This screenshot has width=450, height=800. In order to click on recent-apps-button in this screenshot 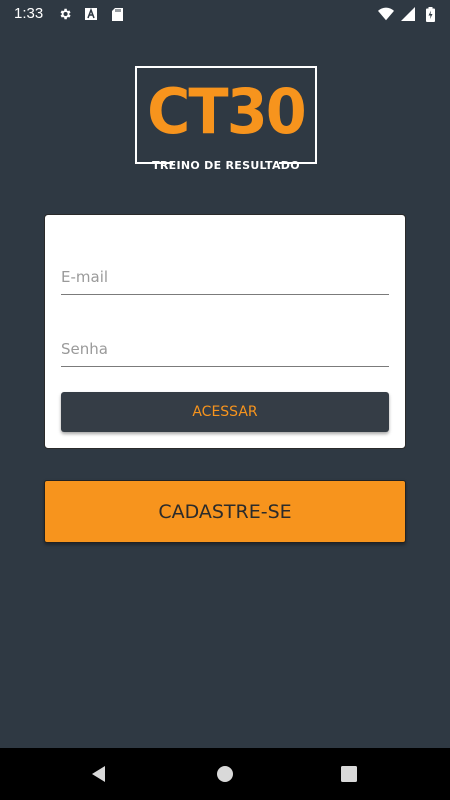, I will do `click(349, 774)`.